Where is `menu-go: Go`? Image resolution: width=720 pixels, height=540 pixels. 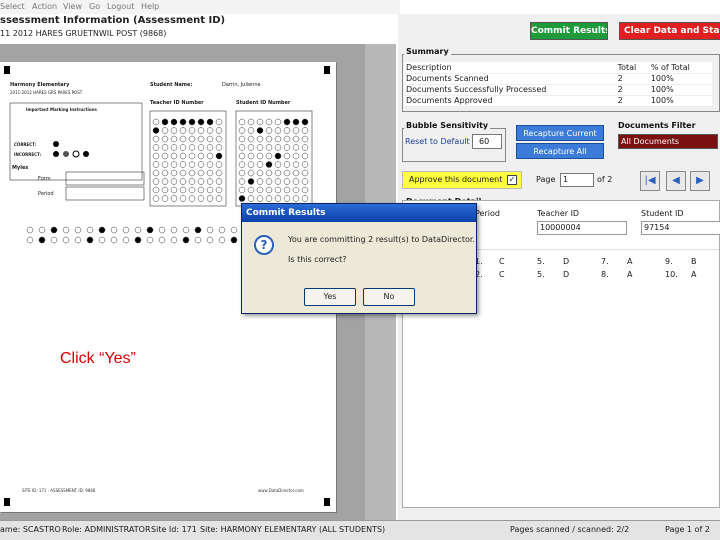 menu-go: Go is located at coordinates (94, 6).